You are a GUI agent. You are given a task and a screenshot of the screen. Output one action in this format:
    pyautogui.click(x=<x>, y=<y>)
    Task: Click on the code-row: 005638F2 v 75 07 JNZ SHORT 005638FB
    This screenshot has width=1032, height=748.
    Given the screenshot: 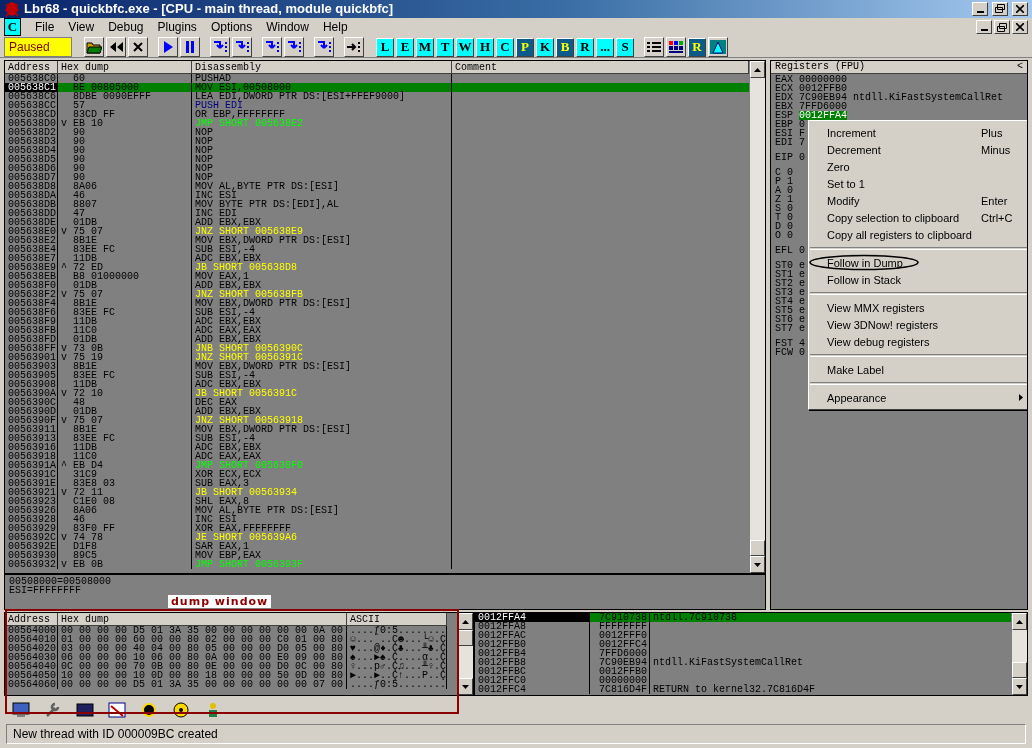 What is the action you would take?
    pyautogui.click(x=377, y=294)
    